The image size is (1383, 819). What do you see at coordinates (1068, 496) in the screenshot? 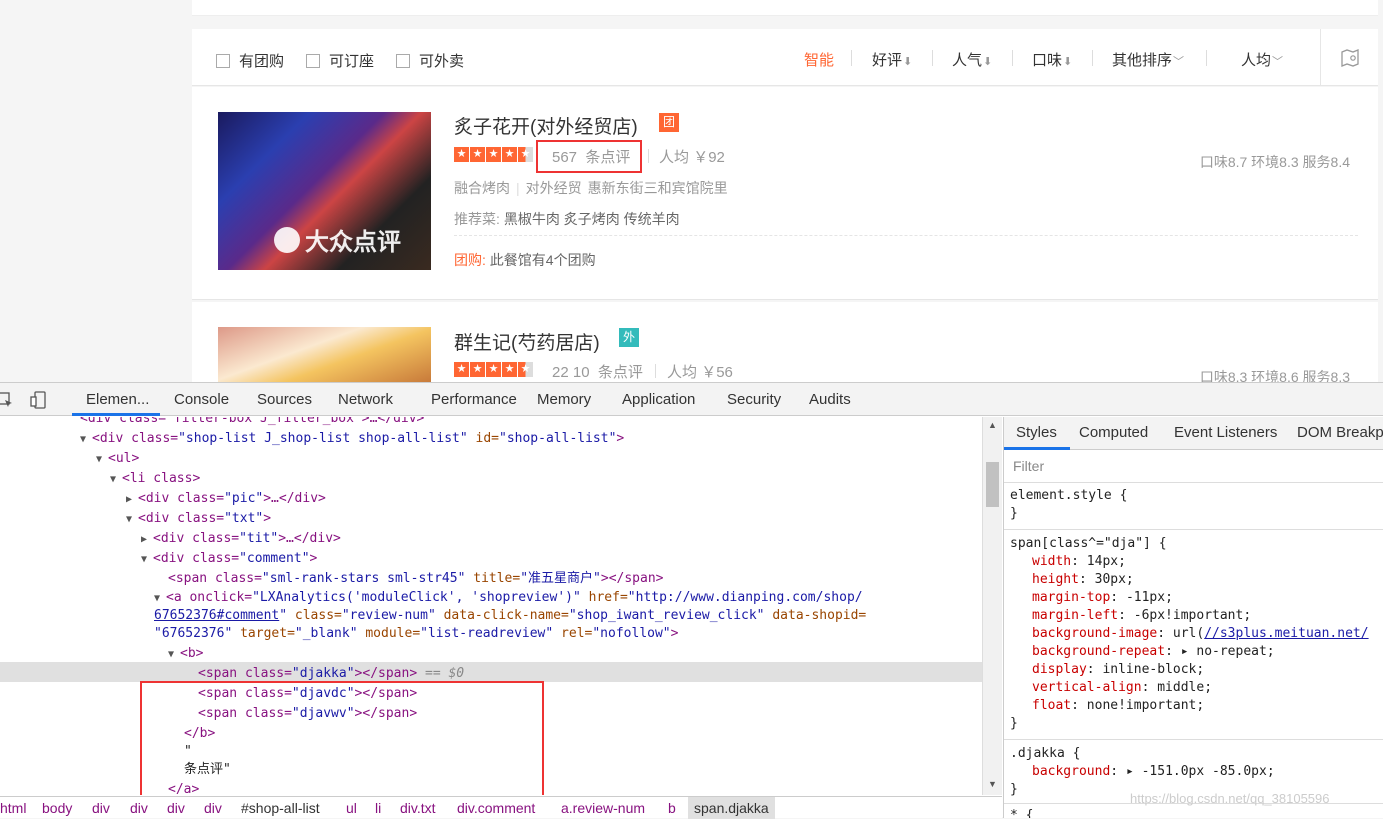
I see `css-rule-selector: element.style {` at bounding box center [1068, 496].